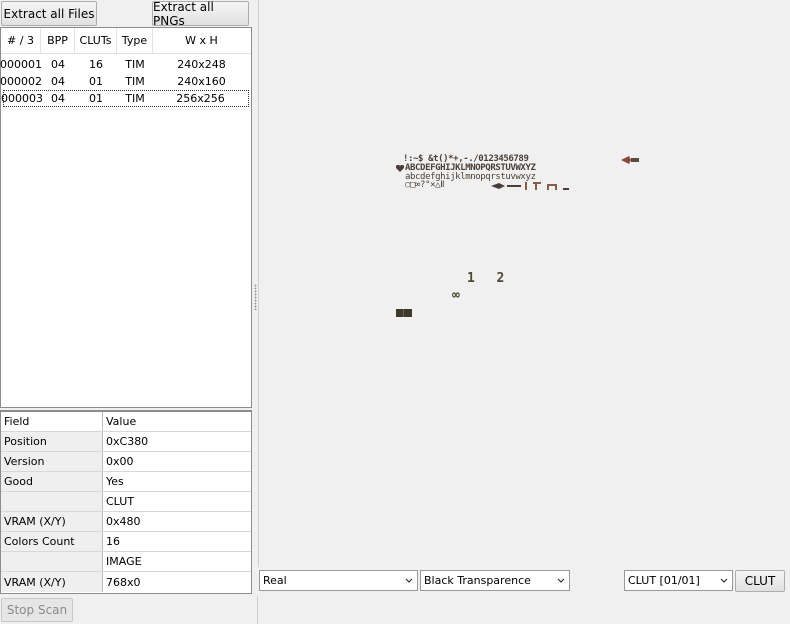 This screenshot has height=624, width=790. Describe the element at coordinates (200, 14) in the screenshot. I see `extract-all-pngs-button: Extract all PNGs` at that location.